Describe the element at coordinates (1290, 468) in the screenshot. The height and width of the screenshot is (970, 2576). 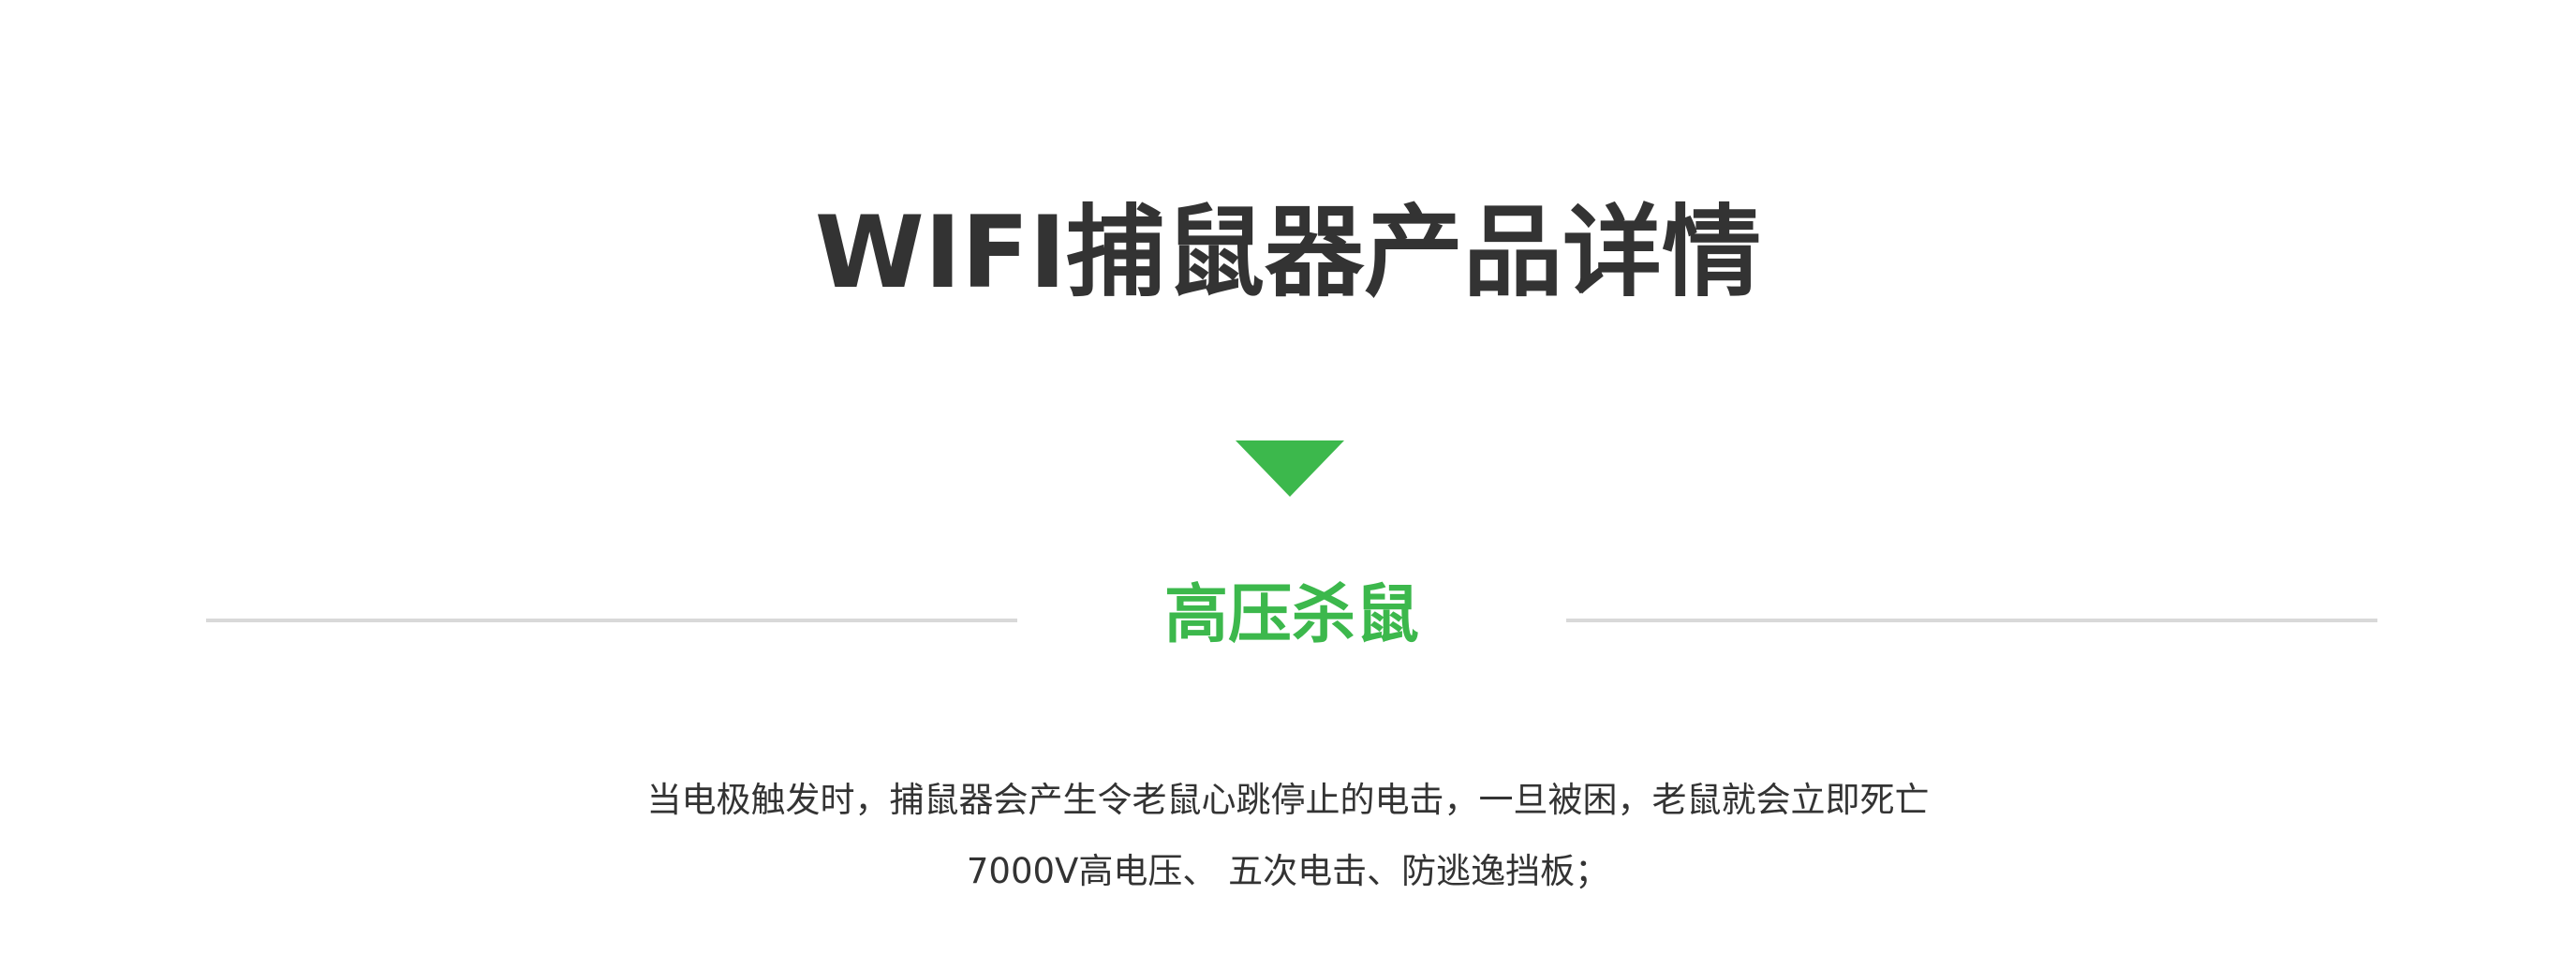
I see `triangle-down-icon` at that location.